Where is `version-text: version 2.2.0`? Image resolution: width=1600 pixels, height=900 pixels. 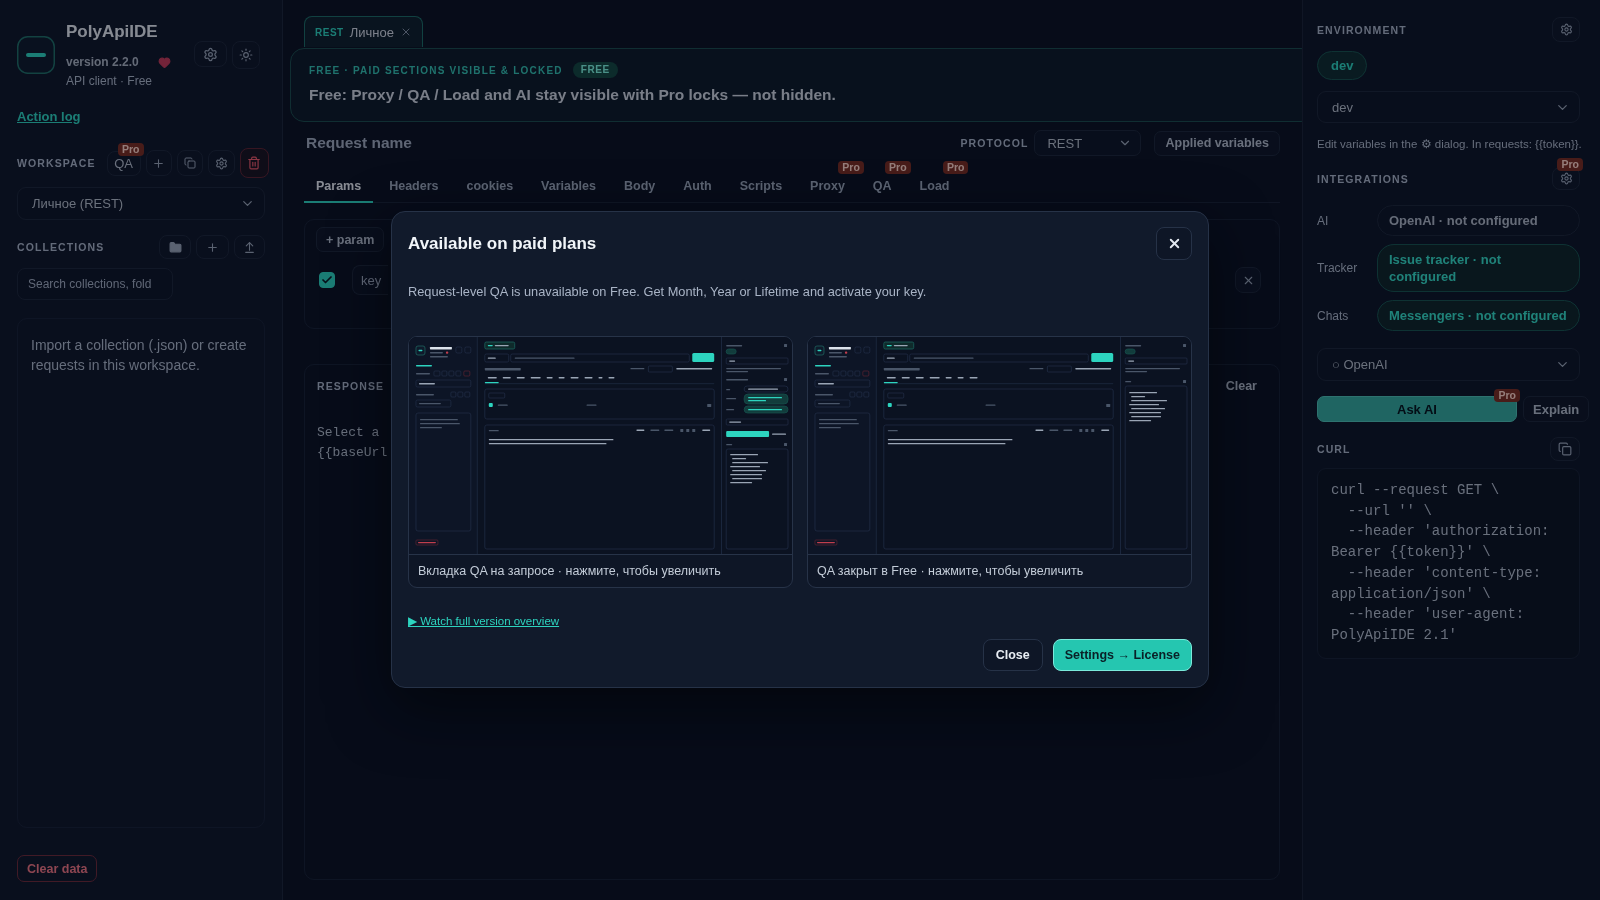
version-text: version 2.2.0 is located at coordinates (102, 62).